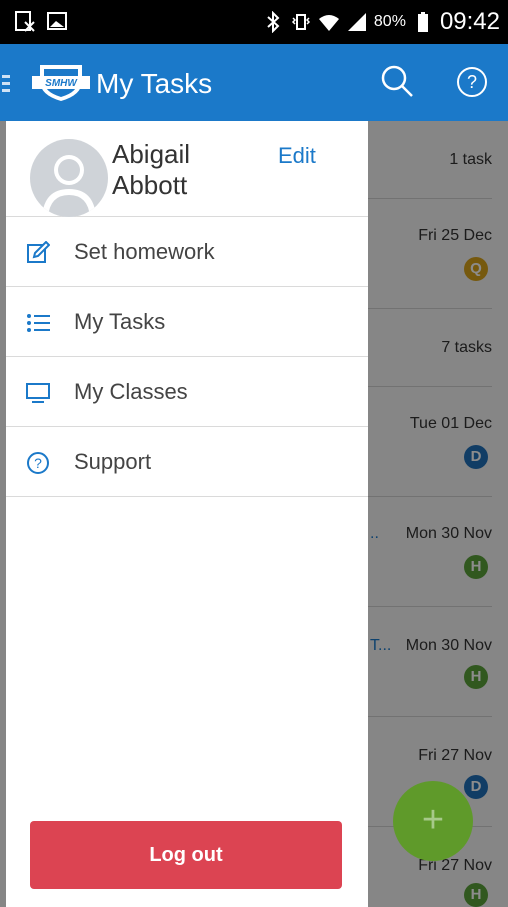 The width and height of the screenshot is (508, 907). Describe the element at coordinates (422, 22) in the screenshot. I see `battery-icon` at that location.